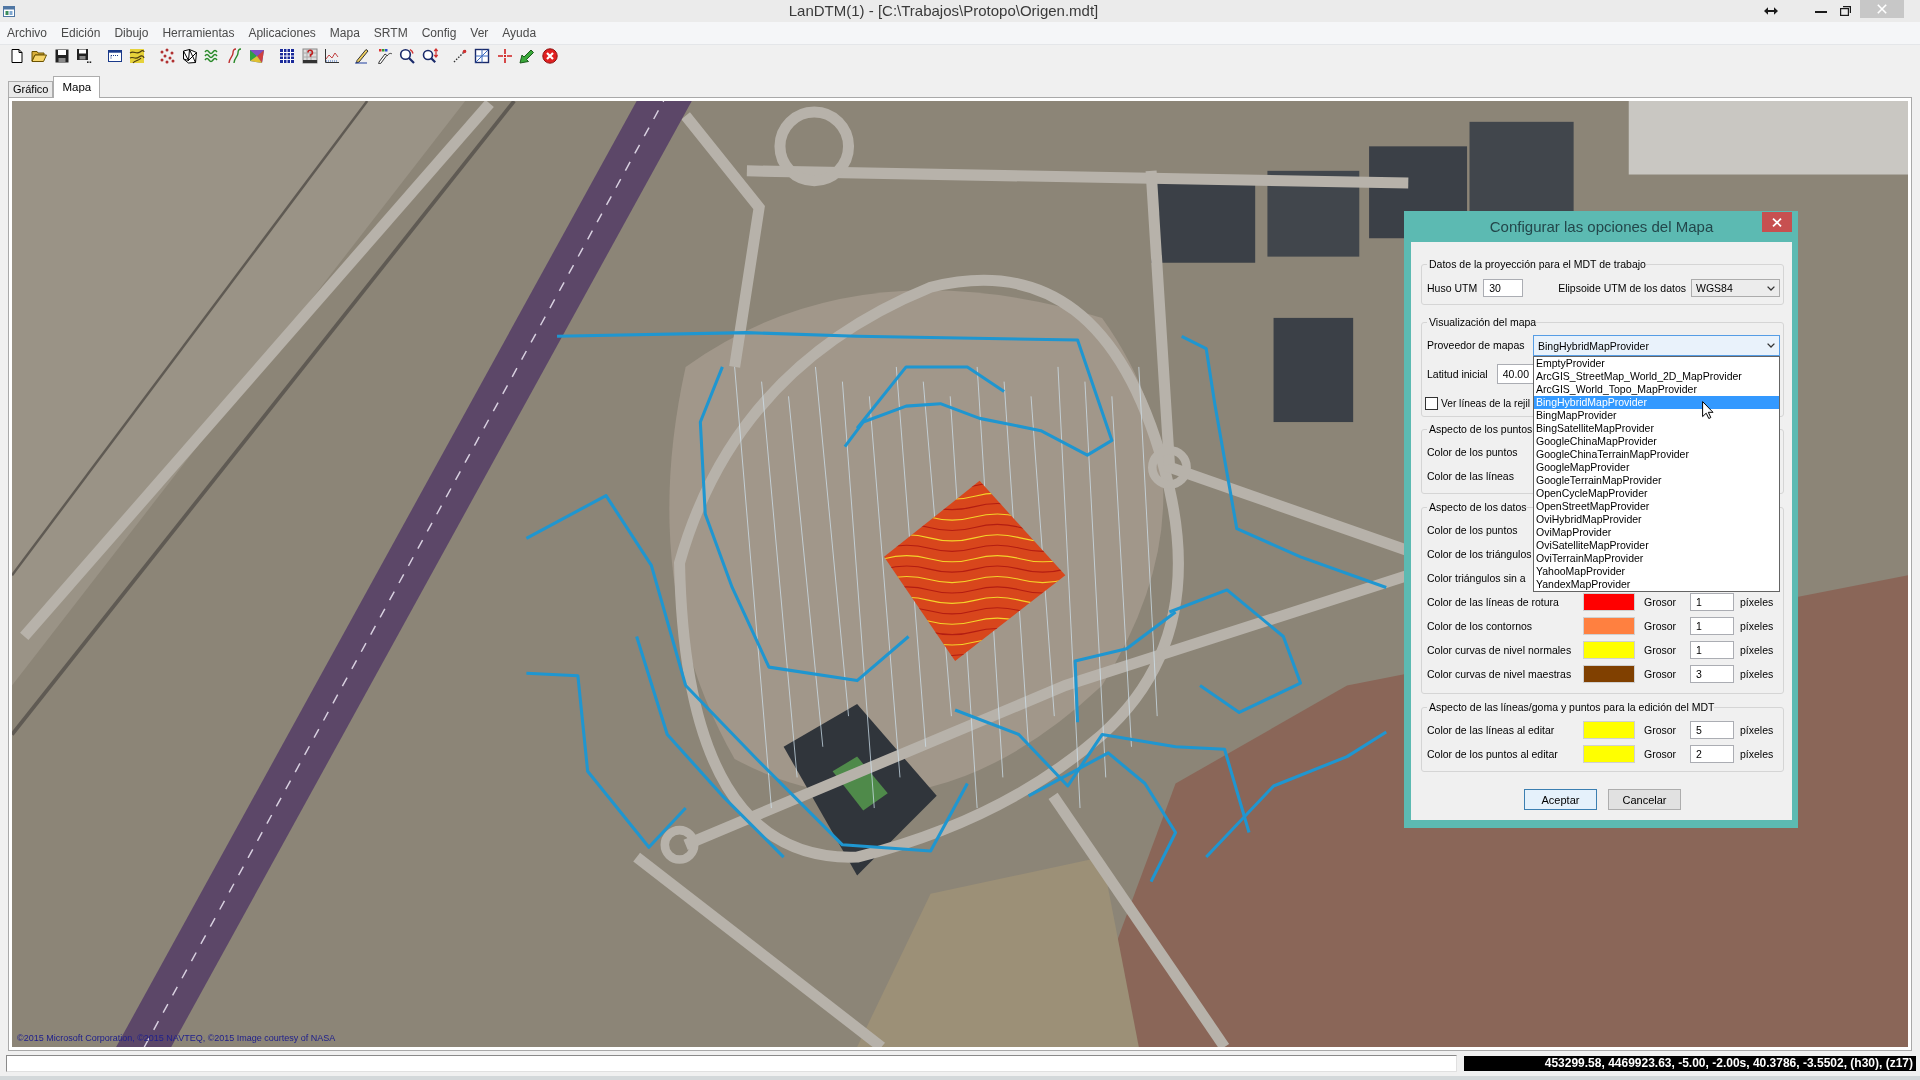  What do you see at coordinates (1431, 403) in the screenshot?
I see `checkbox` at bounding box center [1431, 403].